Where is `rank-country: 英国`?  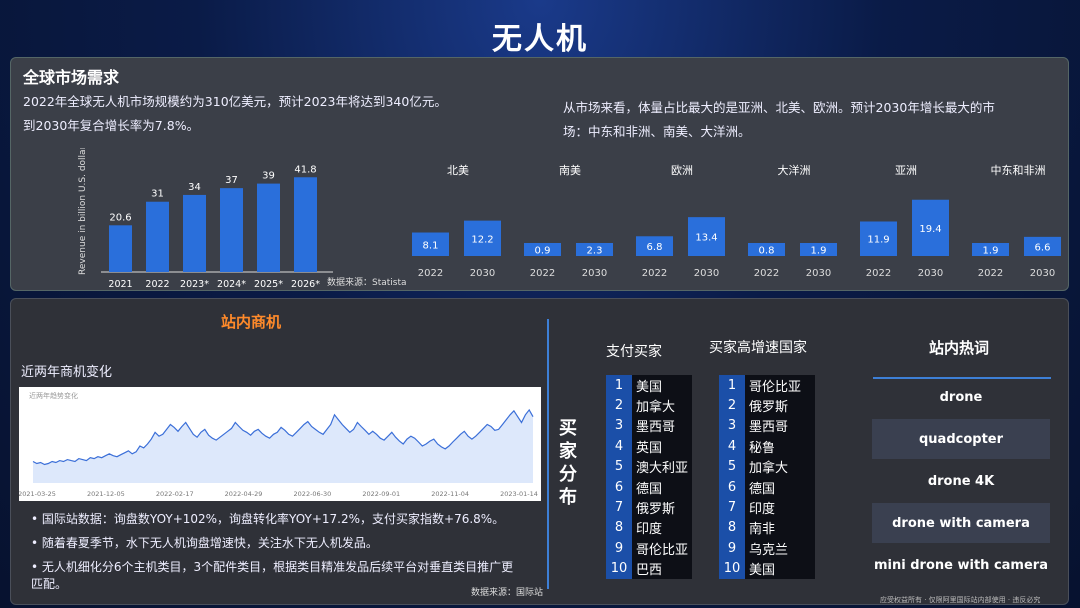
rank-country: 英国 is located at coordinates (649, 448).